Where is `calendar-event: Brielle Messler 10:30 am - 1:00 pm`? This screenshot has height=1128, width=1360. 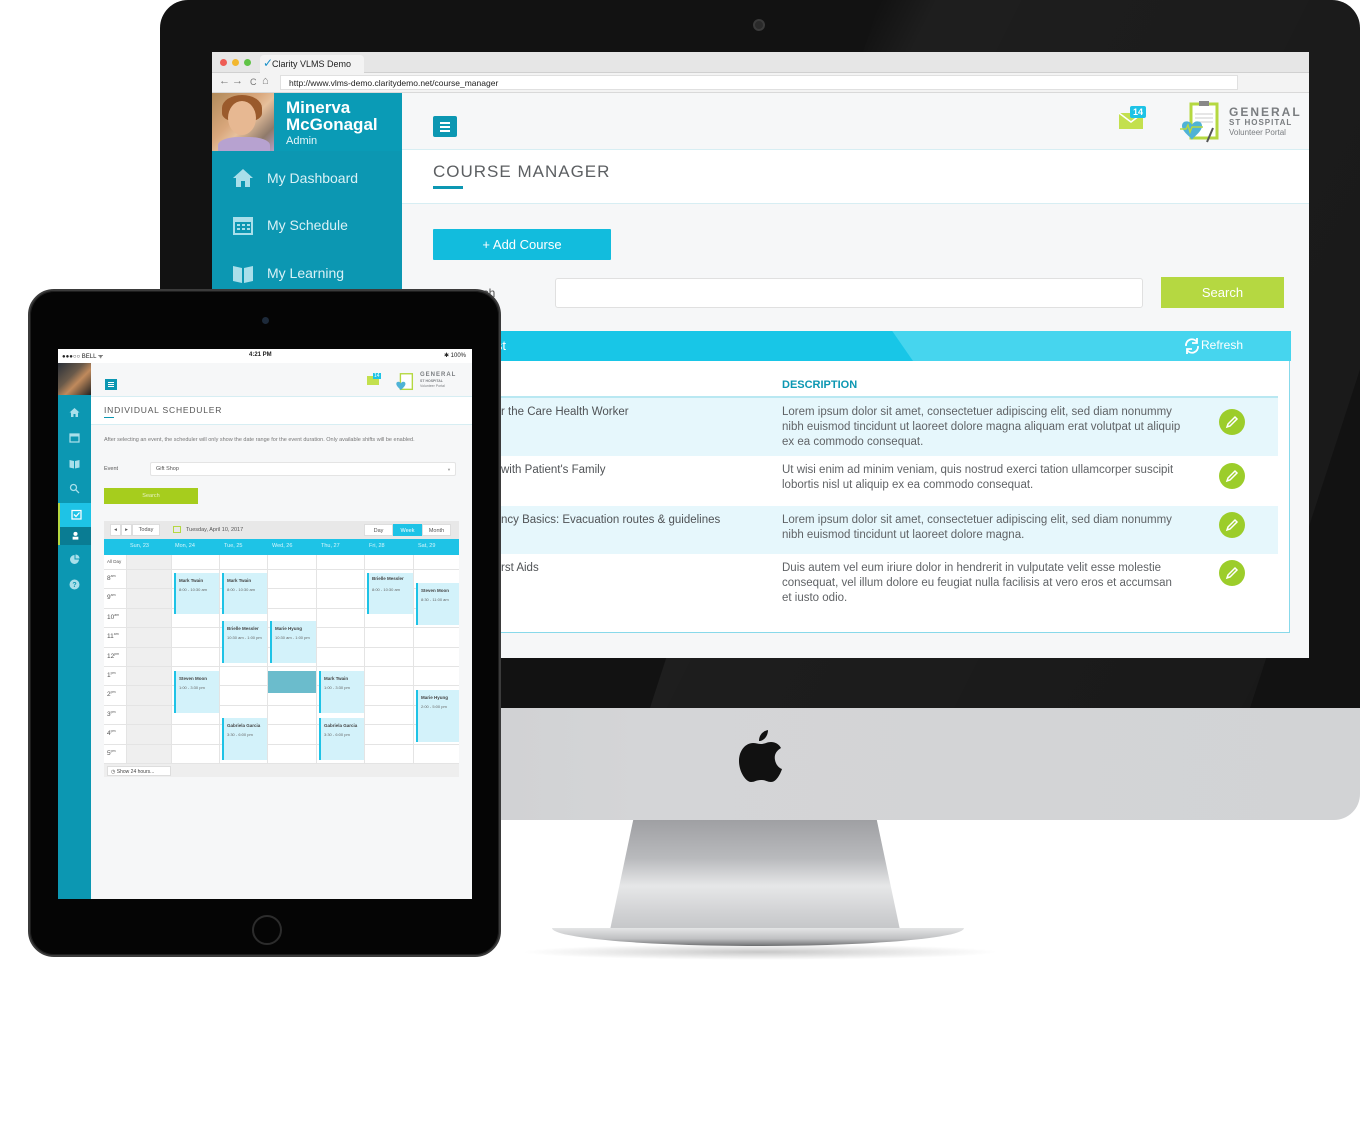 calendar-event: Brielle Messler 10:30 am - 1:00 pm is located at coordinates (244, 642).